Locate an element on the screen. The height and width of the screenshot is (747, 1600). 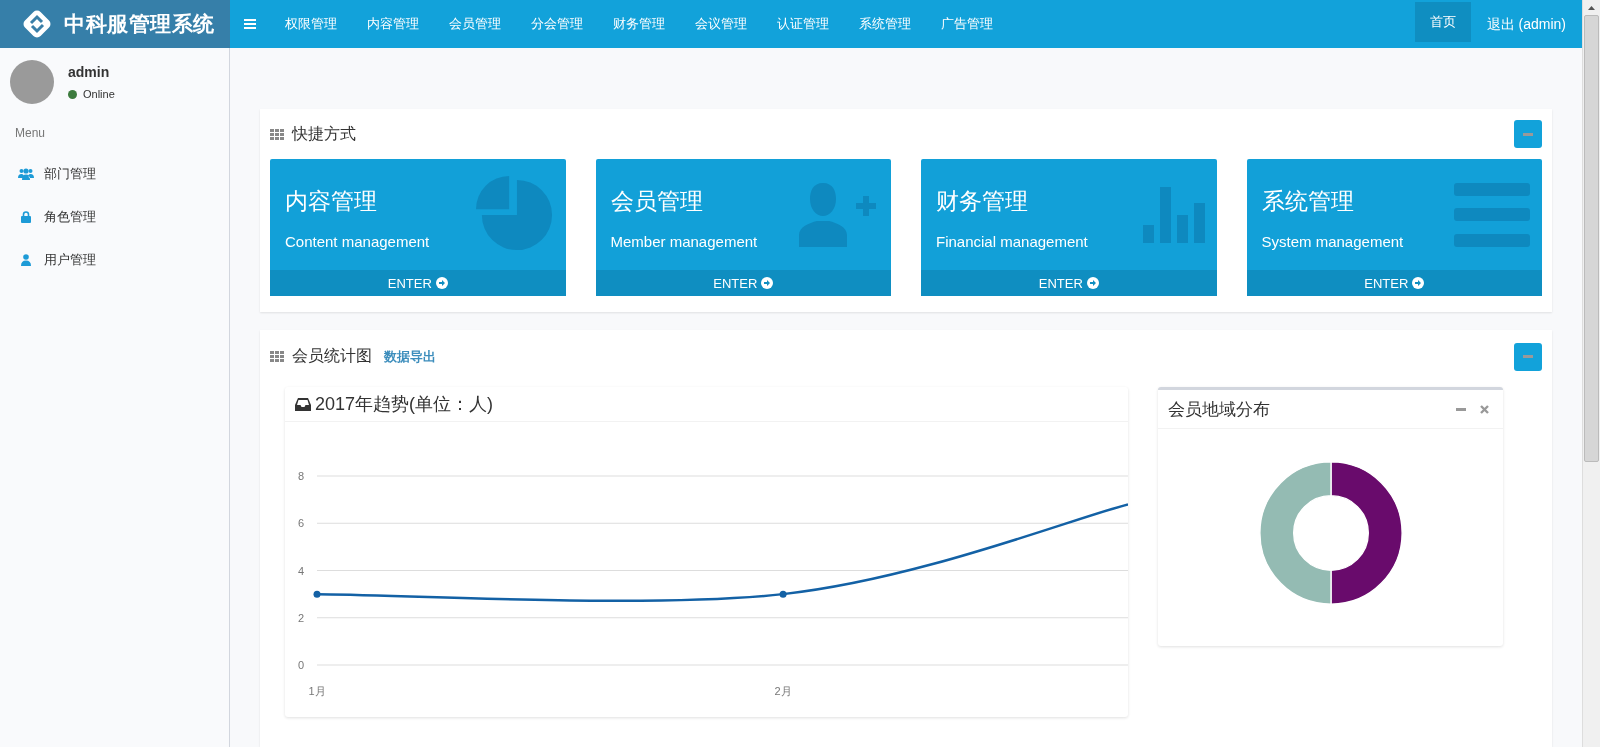
x-tick-label: 2月 is located at coordinates (783, 691).